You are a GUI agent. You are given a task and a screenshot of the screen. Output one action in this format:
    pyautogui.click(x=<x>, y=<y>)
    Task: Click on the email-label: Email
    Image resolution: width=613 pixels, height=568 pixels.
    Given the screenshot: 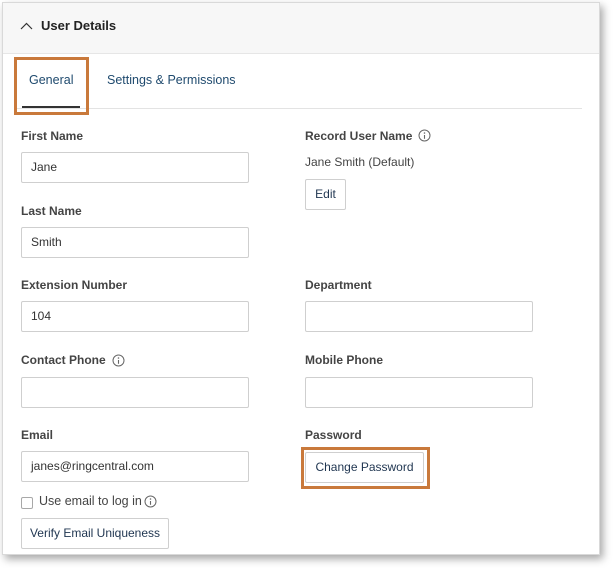 What is the action you would take?
    pyautogui.click(x=37, y=435)
    